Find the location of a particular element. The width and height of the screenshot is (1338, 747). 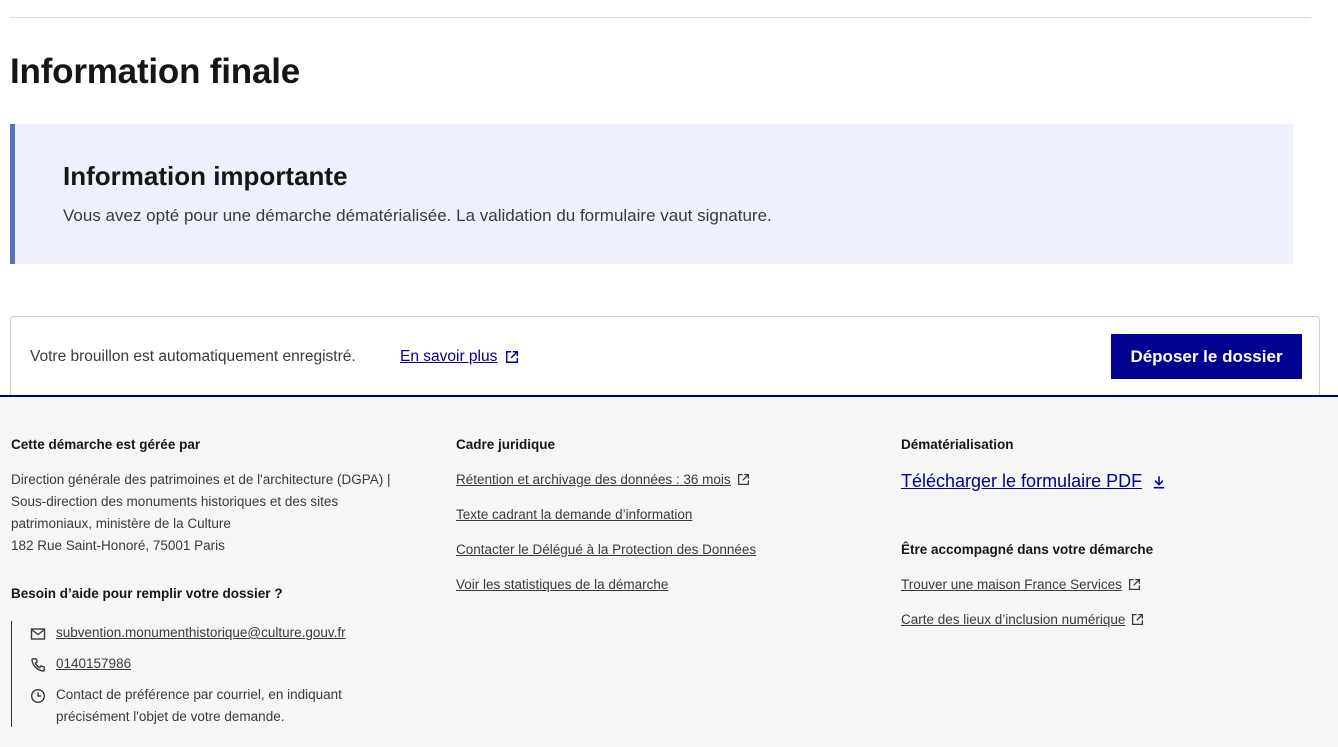

download-pdf-link: Télécharger le formulaire PDF is located at coordinates (1033, 481).